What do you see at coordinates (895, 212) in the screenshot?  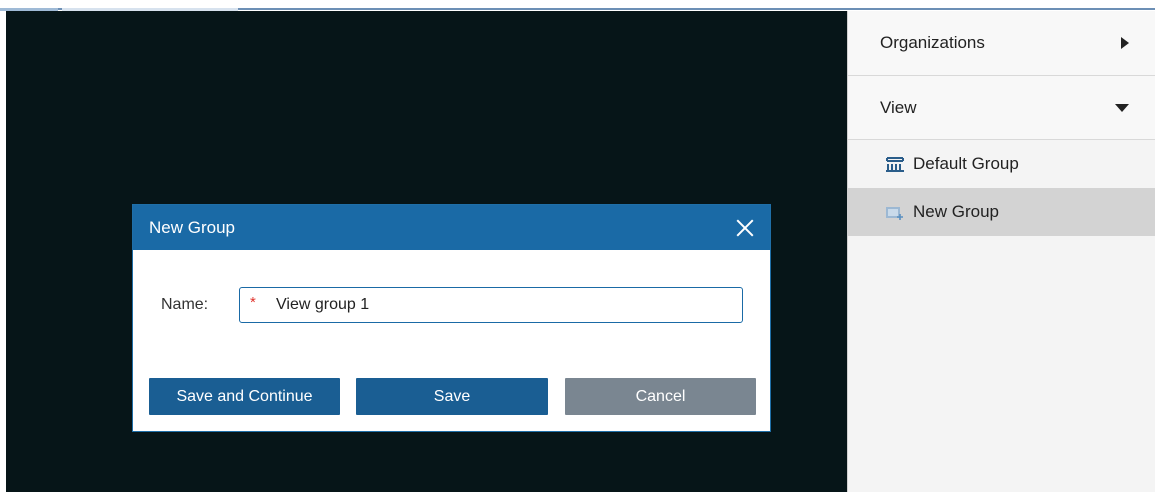 I see `new-group-icon` at bounding box center [895, 212].